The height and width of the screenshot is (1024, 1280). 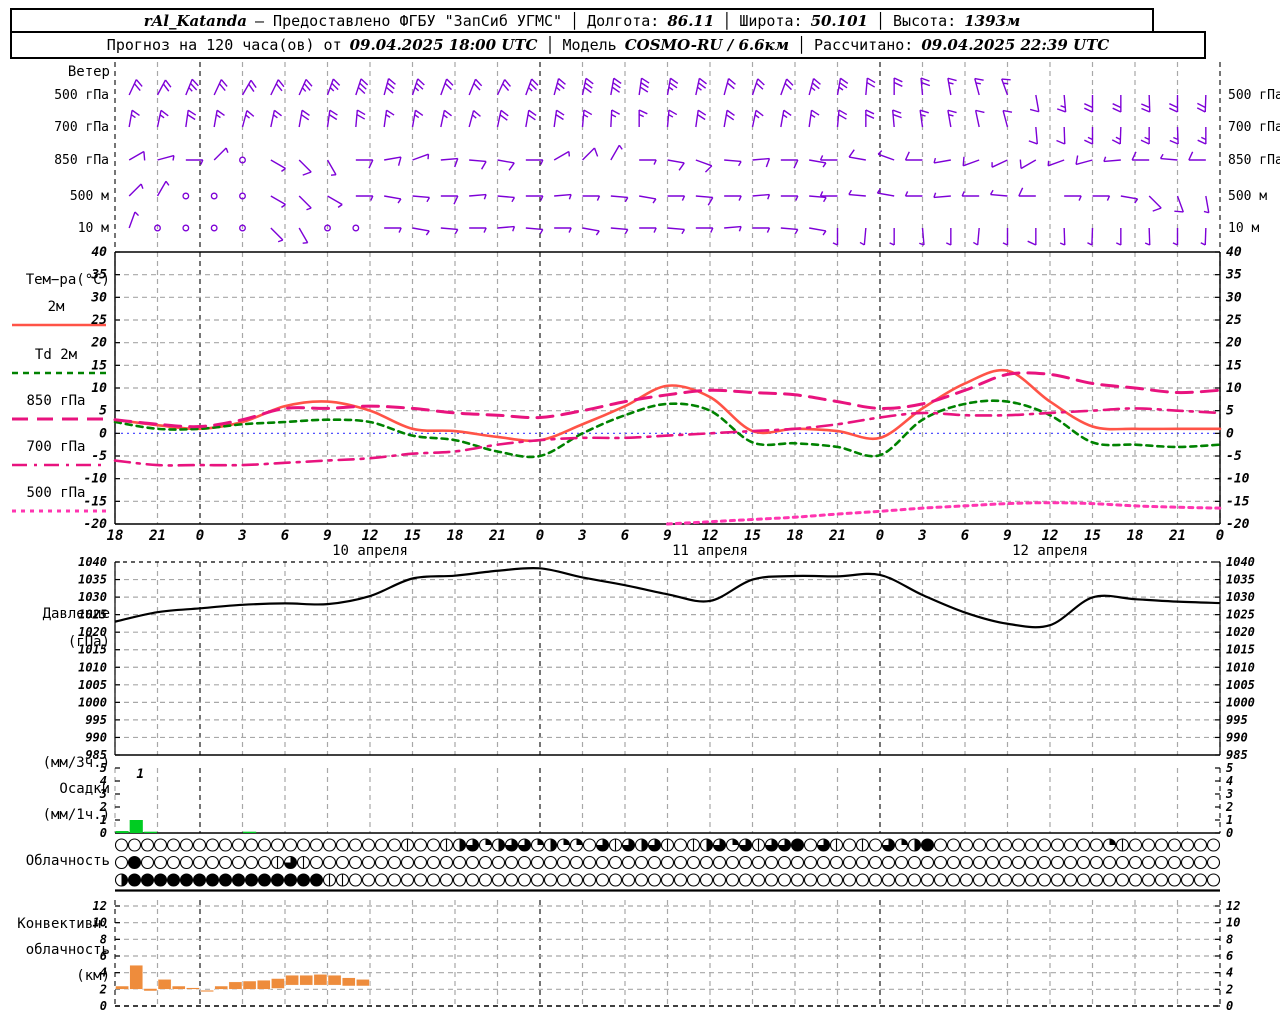 I want to click on tick-label: 1020, so click(x=92, y=632).